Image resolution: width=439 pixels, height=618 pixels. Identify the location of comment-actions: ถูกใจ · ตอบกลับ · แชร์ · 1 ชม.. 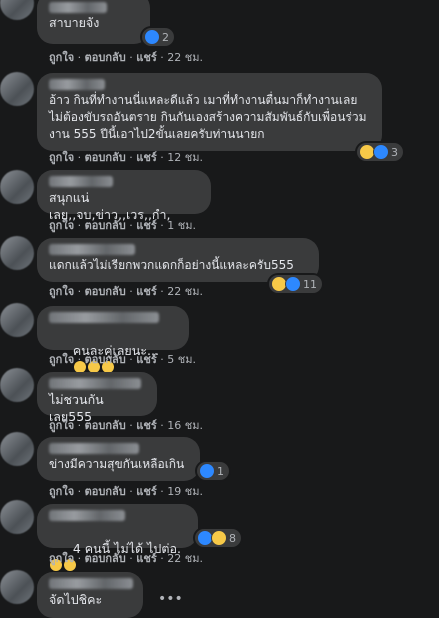
(122, 225).